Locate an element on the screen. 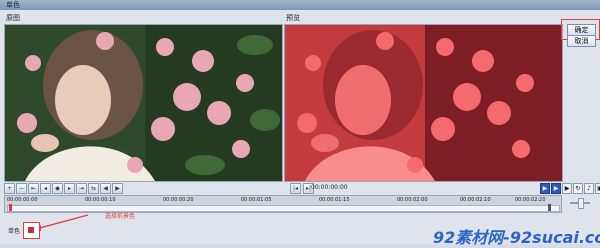 The image size is (600, 248). ruler-label: 00:00:01:05 is located at coordinates (256, 200).